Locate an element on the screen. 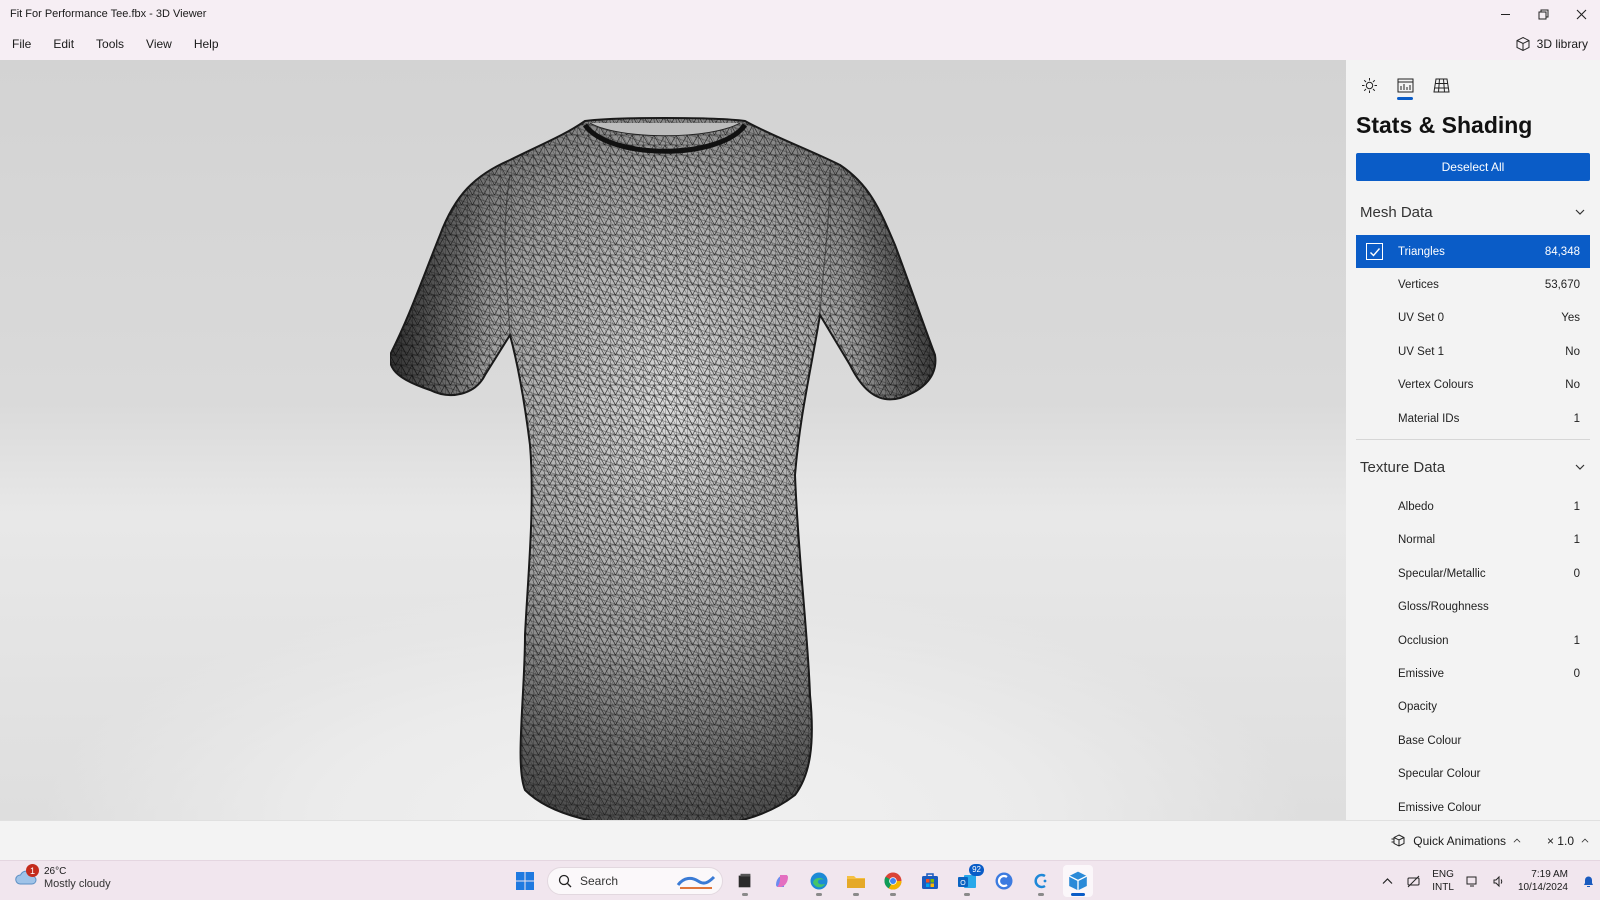 The height and width of the screenshot is (900, 1600). taskbar-app-chrome is located at coordinates (893, 881).